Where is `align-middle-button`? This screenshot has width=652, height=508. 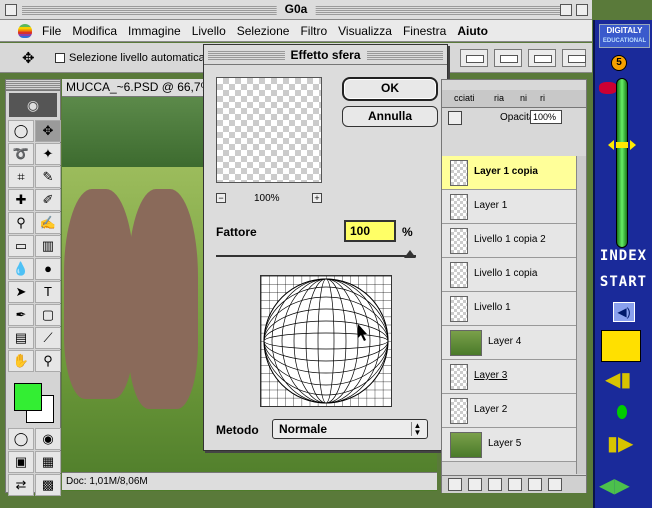
align-middle-button is located at coordinates (508, 58).